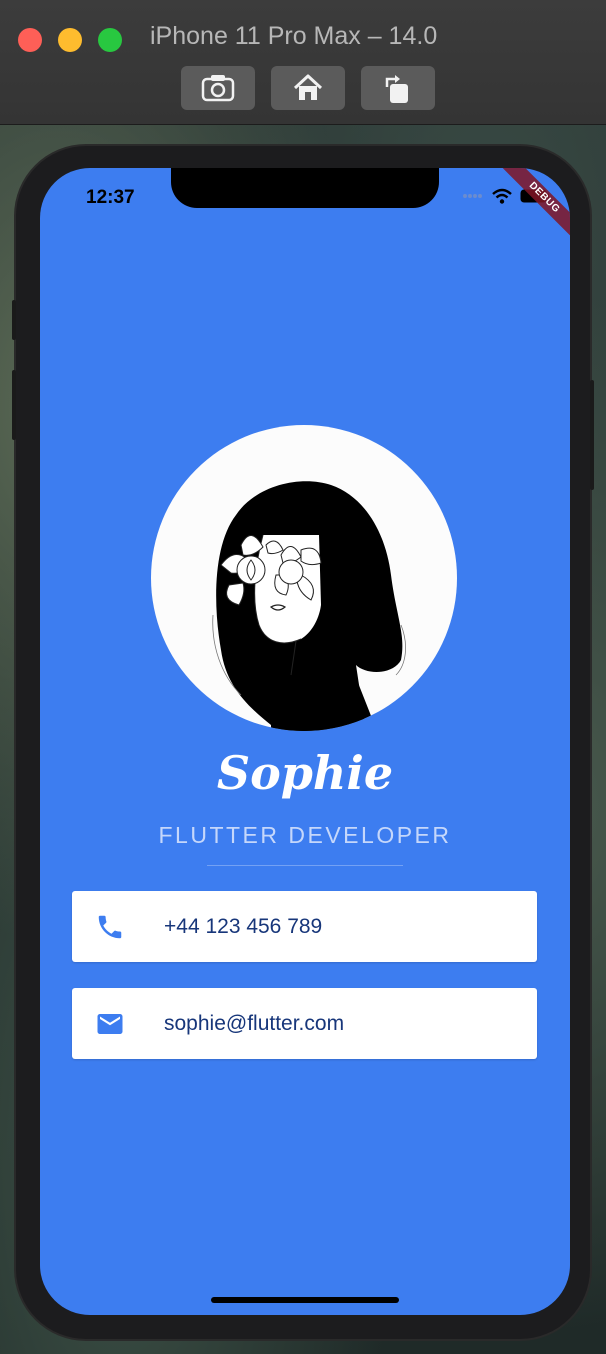  I want to click on rotate-icon, so click(396, 89).